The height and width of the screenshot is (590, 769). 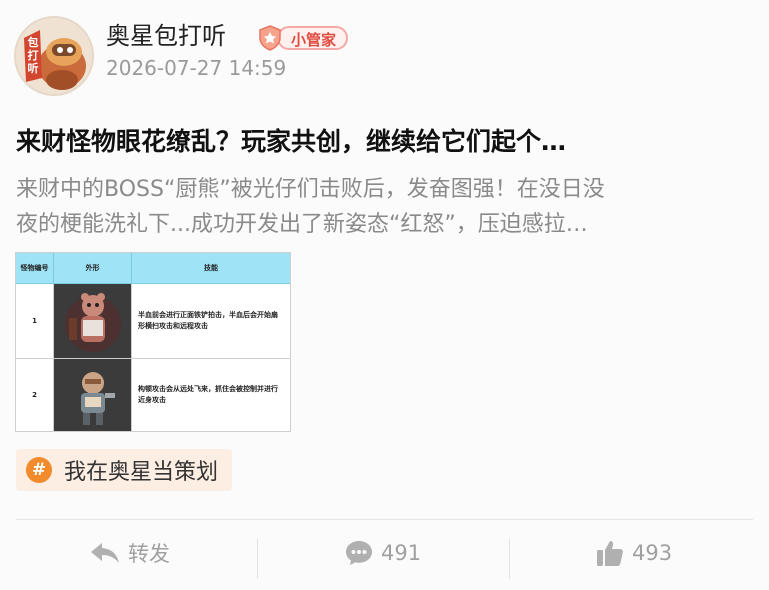 I want to click on table-row-2-skill: 构顿攻击会从远处飞来，抓住会被控制并进行近身攻击, so click(x=208, y=394).